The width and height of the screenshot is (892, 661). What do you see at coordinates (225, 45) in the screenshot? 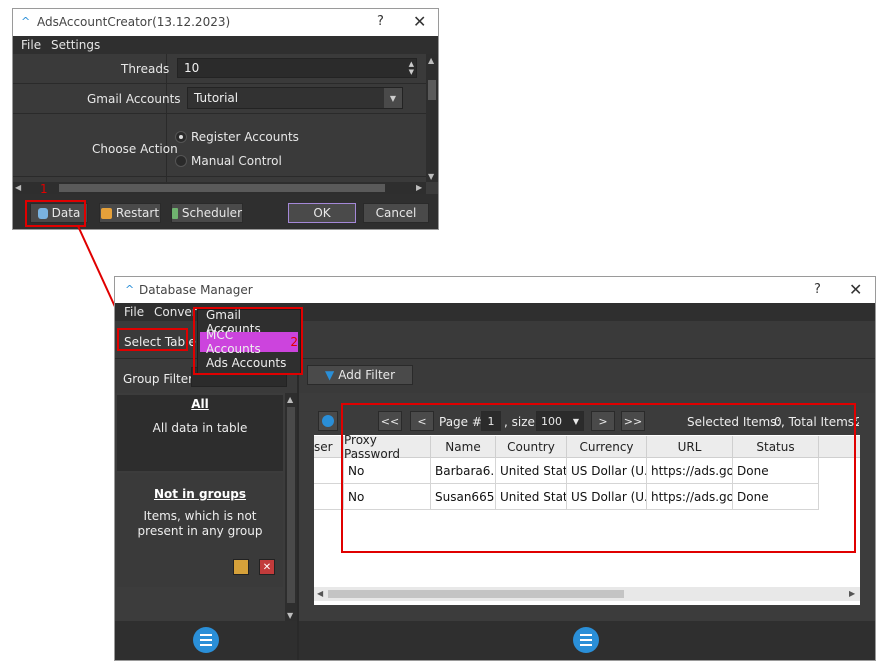
I see `menu-bar: File Settings` at bounding box center [225, 45].